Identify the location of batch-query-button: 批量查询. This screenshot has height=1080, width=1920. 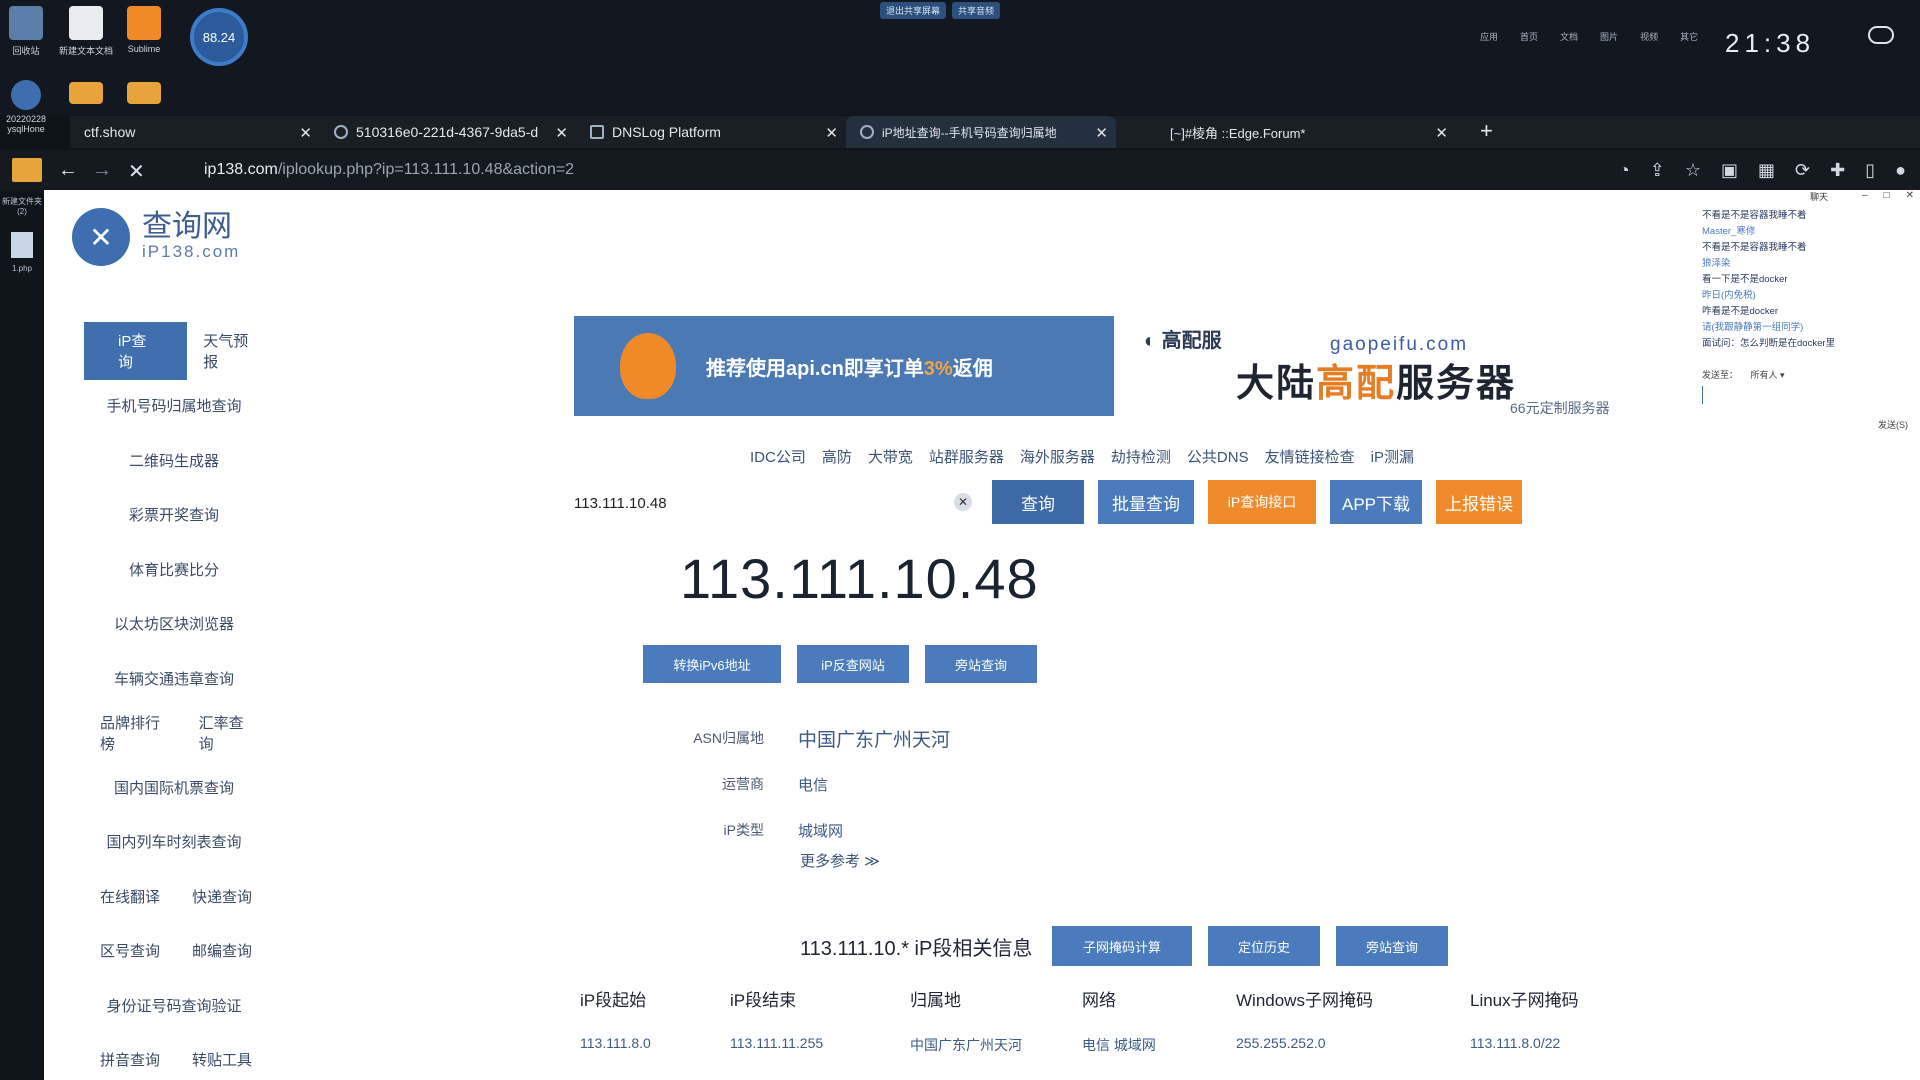
(1146, 502).